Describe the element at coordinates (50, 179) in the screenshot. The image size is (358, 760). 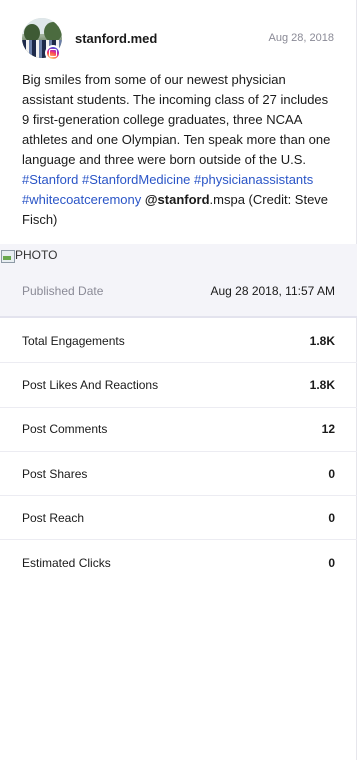
I see `hashtag-link: #Stanford` at that location.